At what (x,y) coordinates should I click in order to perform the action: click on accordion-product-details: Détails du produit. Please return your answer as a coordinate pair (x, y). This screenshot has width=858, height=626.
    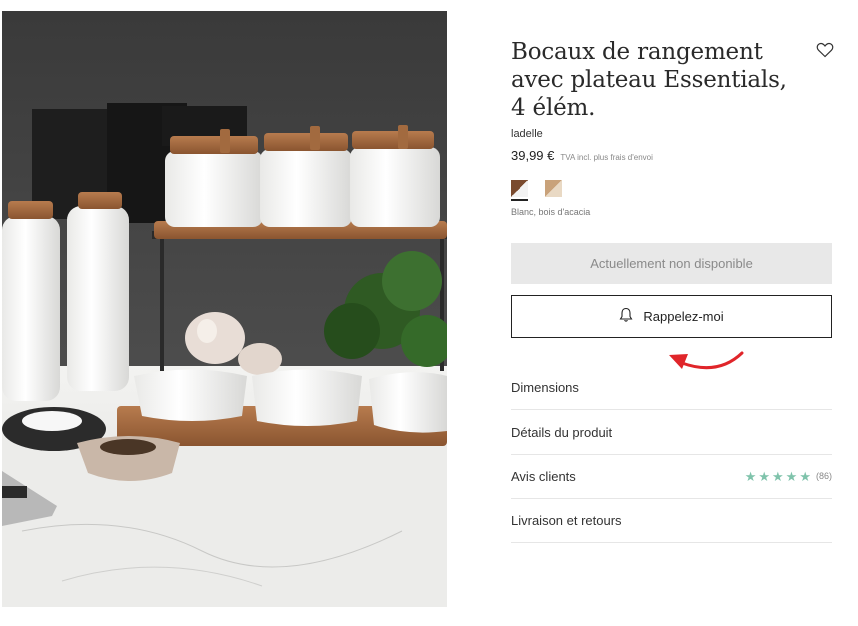
    Looking at the image, I should click on (671, 432).